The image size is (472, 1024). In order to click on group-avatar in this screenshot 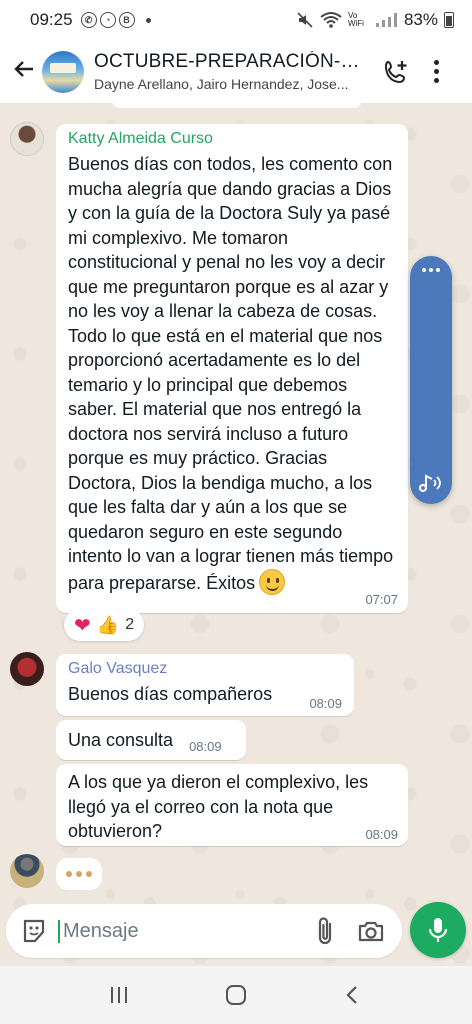, I will do `click(63, 71)`.